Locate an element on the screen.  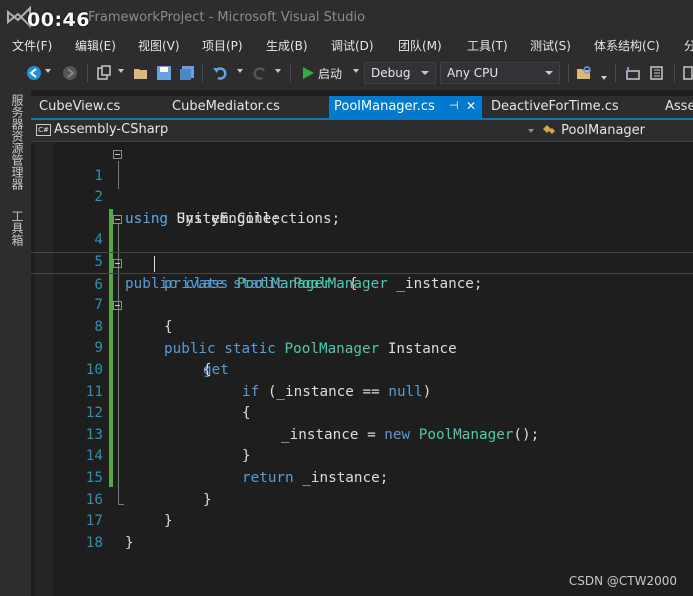
menu-analyze: 分 is located at coordinates (688, 45).